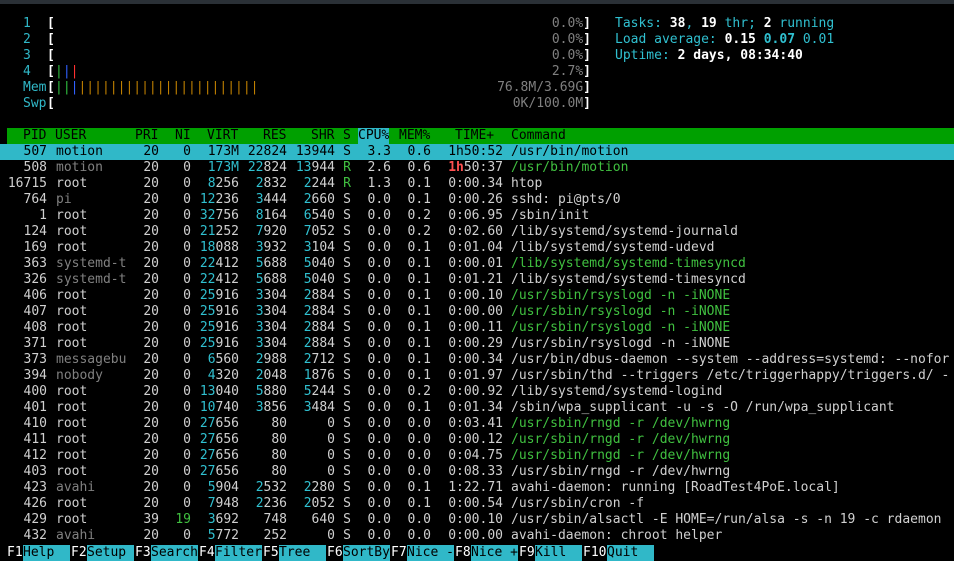 This screenshot has width=954, height=561. Describe the element at coordinates (146, 136) in the screenshot. I see `col-pri: PRI` at that location.